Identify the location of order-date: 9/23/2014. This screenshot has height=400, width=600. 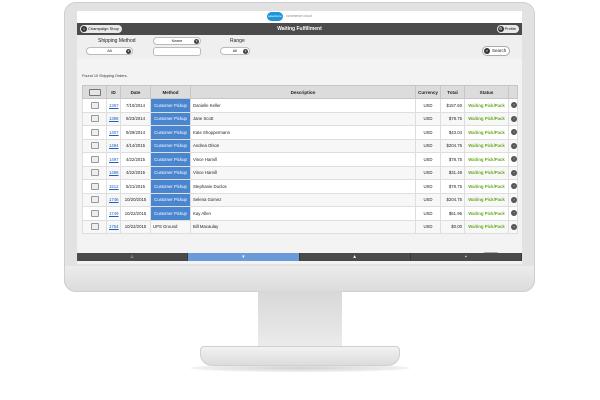
(135, 118).